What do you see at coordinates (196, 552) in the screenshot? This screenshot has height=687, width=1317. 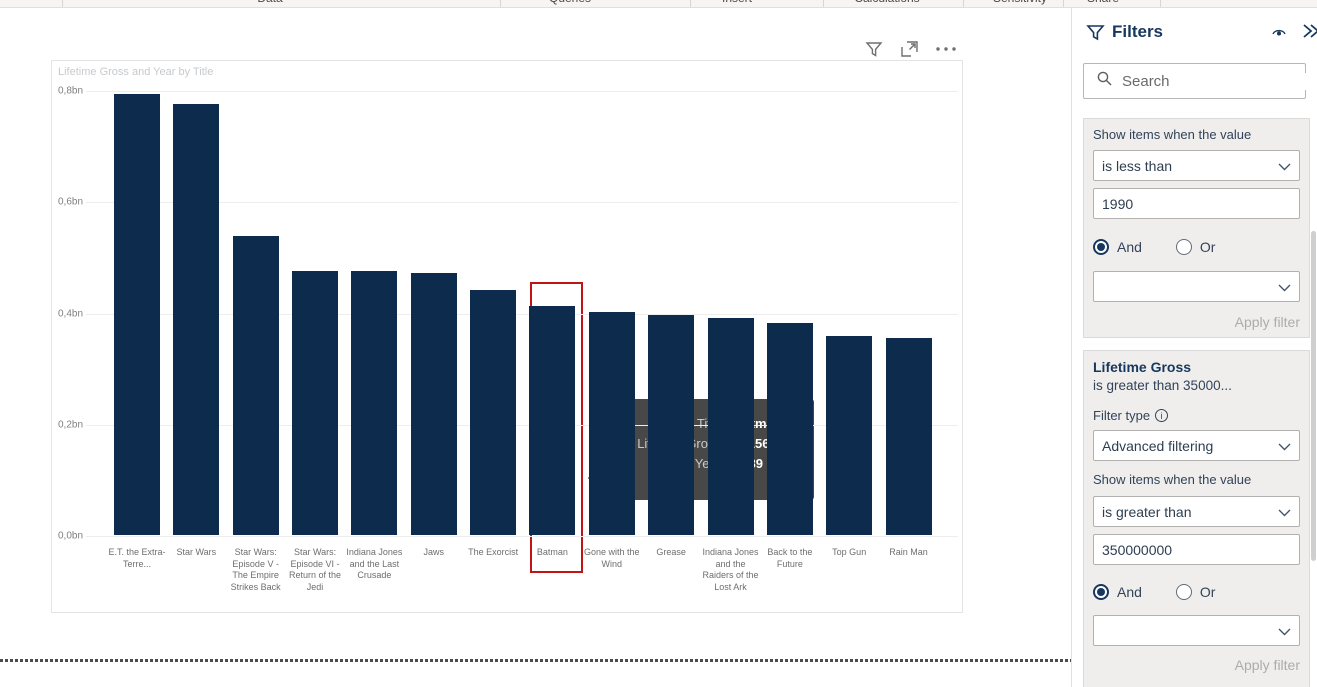 I see `x-axis-category-label: Star Wars` at bounding box center [196, 552].